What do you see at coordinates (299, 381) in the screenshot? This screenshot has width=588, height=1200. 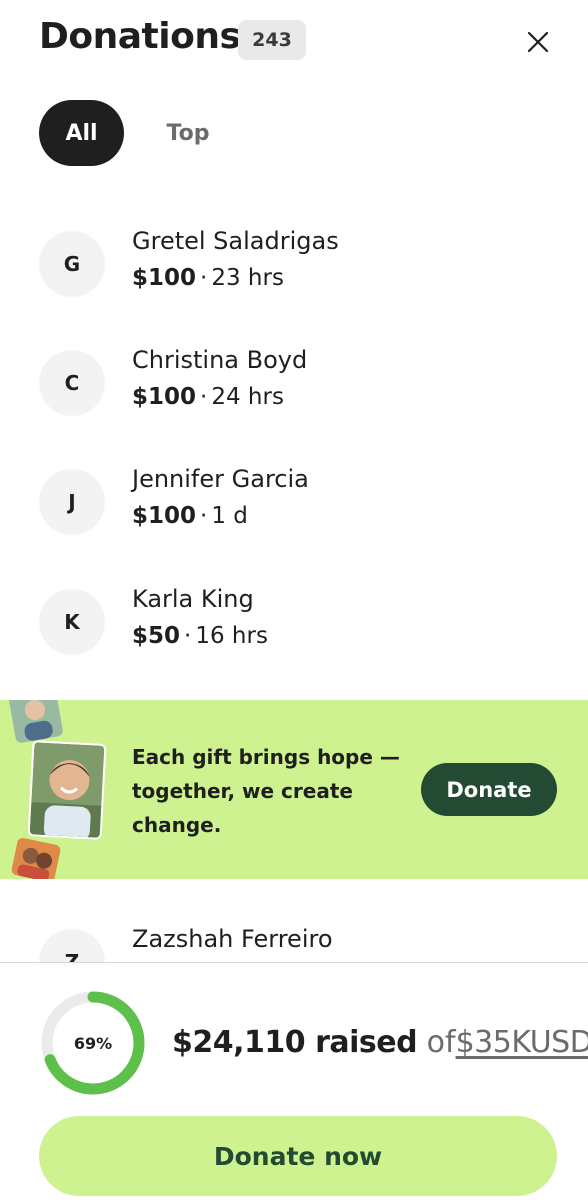 I see `donation-list-item: C Christina Boyd $100 · 24 hrs` at bounding box center [299, 381].